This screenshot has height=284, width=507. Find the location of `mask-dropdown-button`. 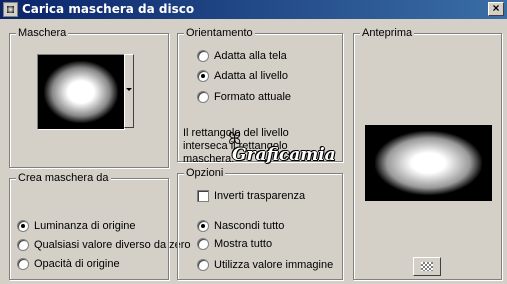

mask-dropdown-button is located at coordinates (129, 91).